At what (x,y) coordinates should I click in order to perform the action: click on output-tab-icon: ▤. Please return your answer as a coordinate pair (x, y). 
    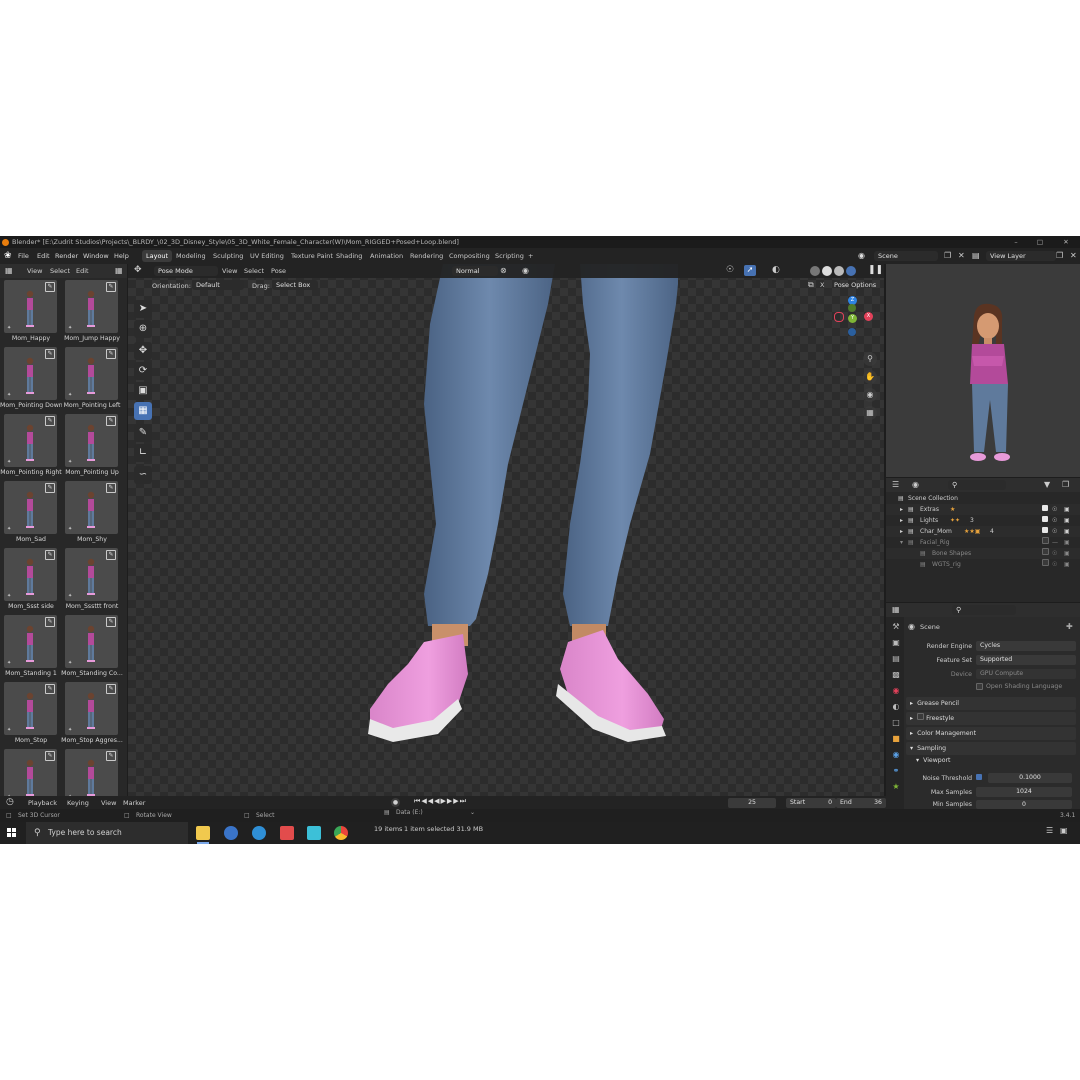
    Looking at the image, I should click on (896, 659).